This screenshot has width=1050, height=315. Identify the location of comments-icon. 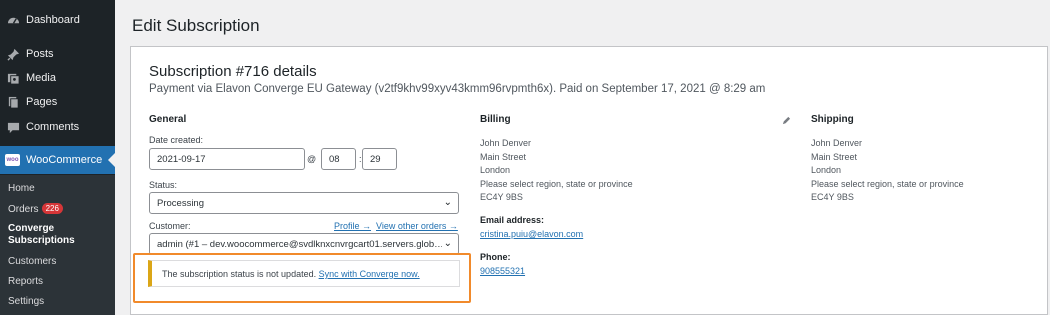
(13, 127).